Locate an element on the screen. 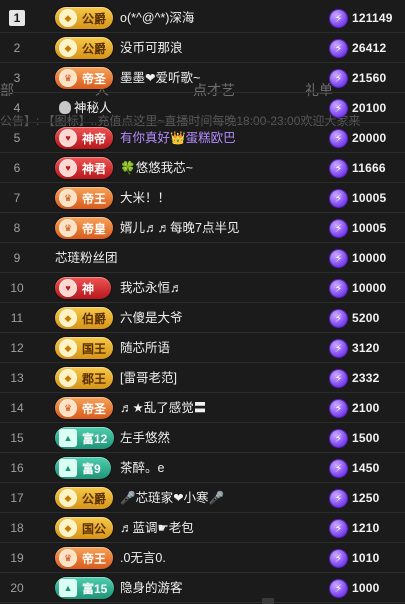 The width and height of the screenshot is (405, 604). rank-badge: ◆ 国公 is located at coordinates (84, 528).